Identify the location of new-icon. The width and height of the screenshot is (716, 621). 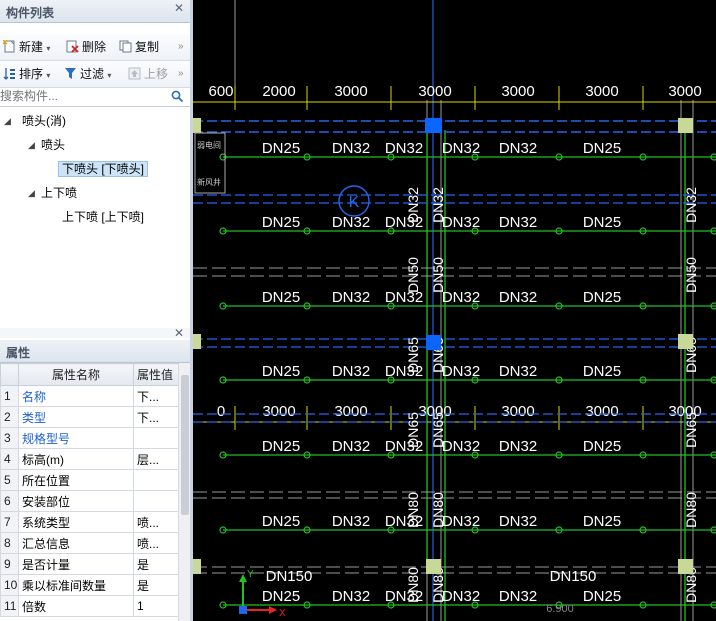
(9, 46).